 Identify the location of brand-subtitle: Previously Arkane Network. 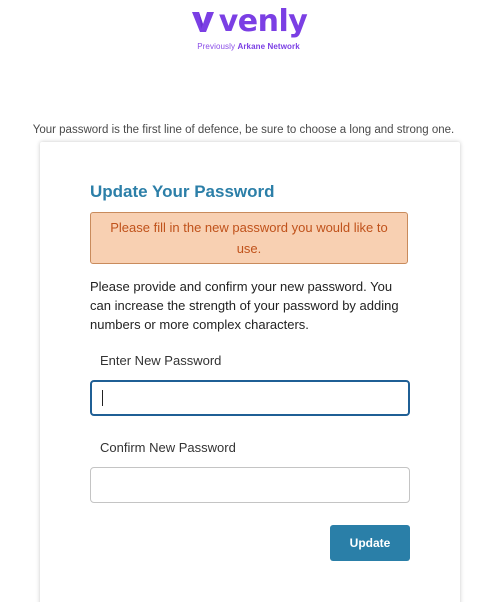
(248, 46).